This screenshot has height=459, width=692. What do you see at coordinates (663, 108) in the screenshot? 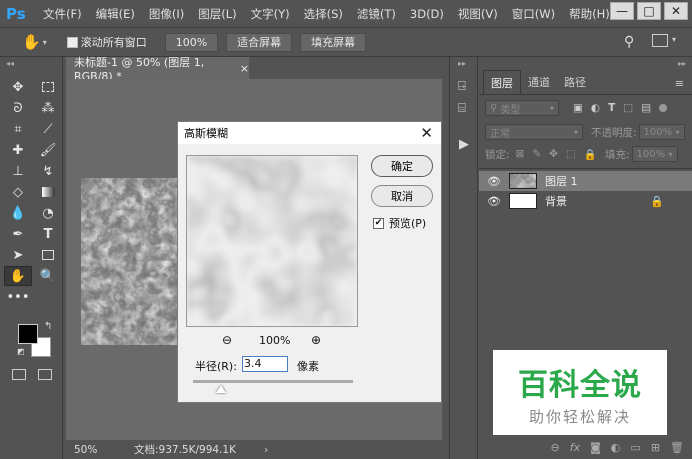
I see `filter-toggle-icon` at bounding box center [663, 108].